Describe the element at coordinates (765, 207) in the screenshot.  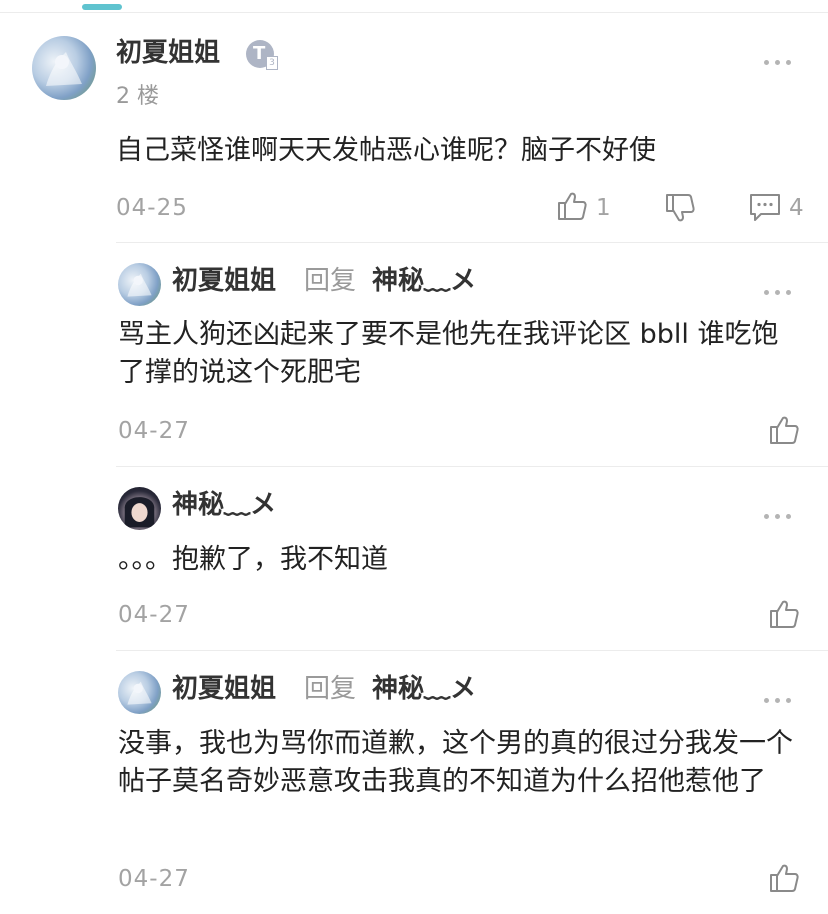
I see `comment-bubble-icon` at that location.